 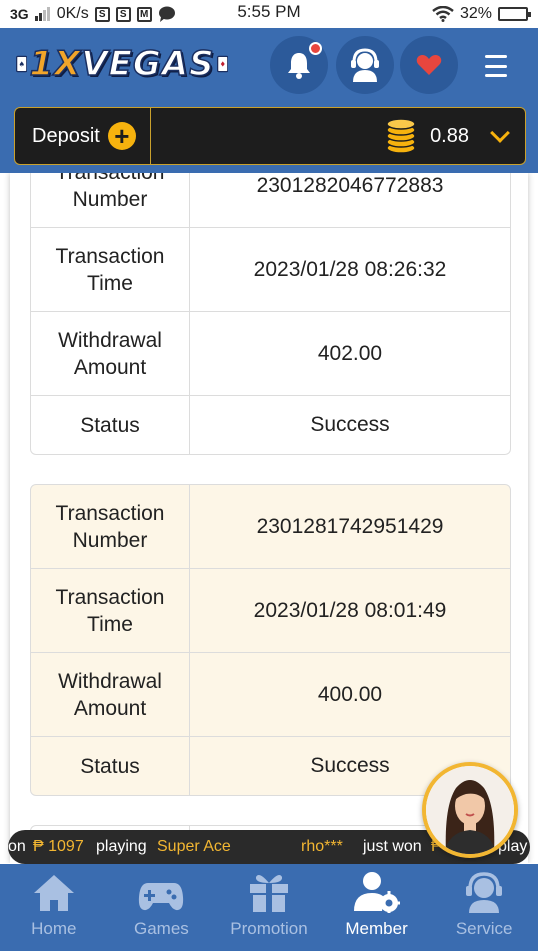 What do you see at coordinates (500, 133) in the screenshot?
I see `chevron-down-icon` at bounding box center [500, 133].